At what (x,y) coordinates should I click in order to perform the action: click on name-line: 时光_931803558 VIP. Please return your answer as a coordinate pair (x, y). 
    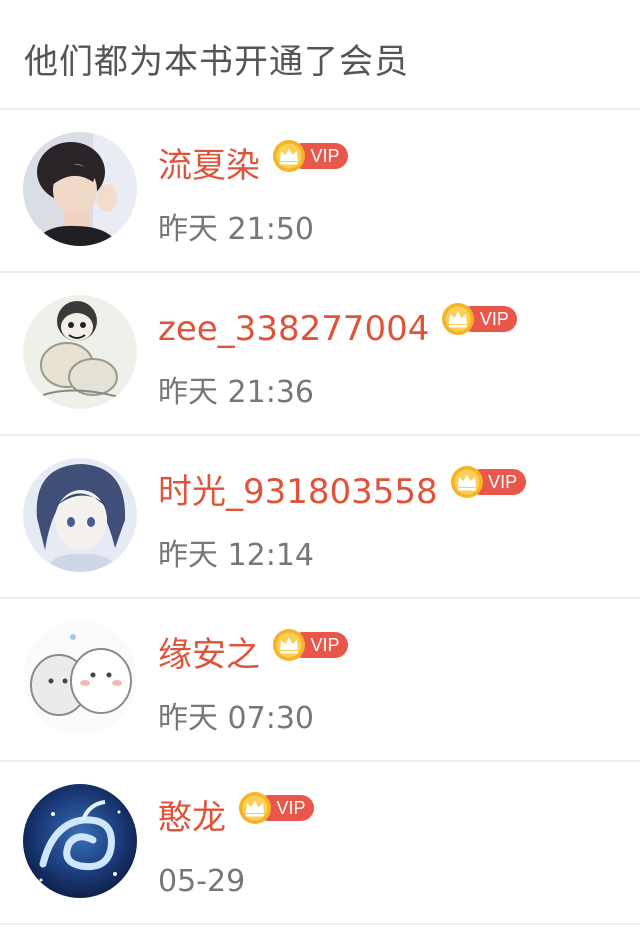
    Looking at the image, I should click on (342, 490).